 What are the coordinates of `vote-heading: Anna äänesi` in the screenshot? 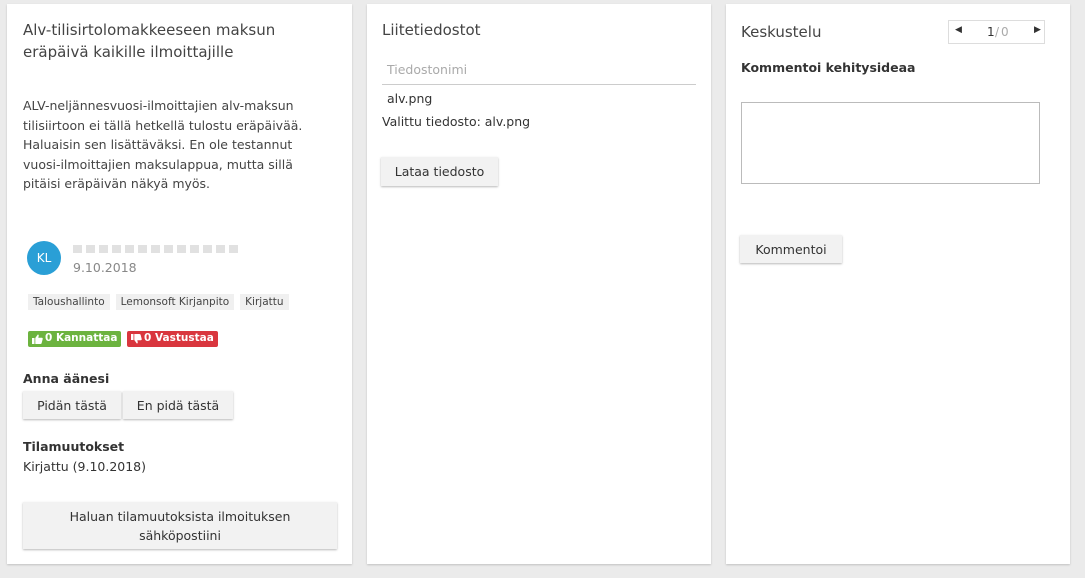 It's located at (66, 378).